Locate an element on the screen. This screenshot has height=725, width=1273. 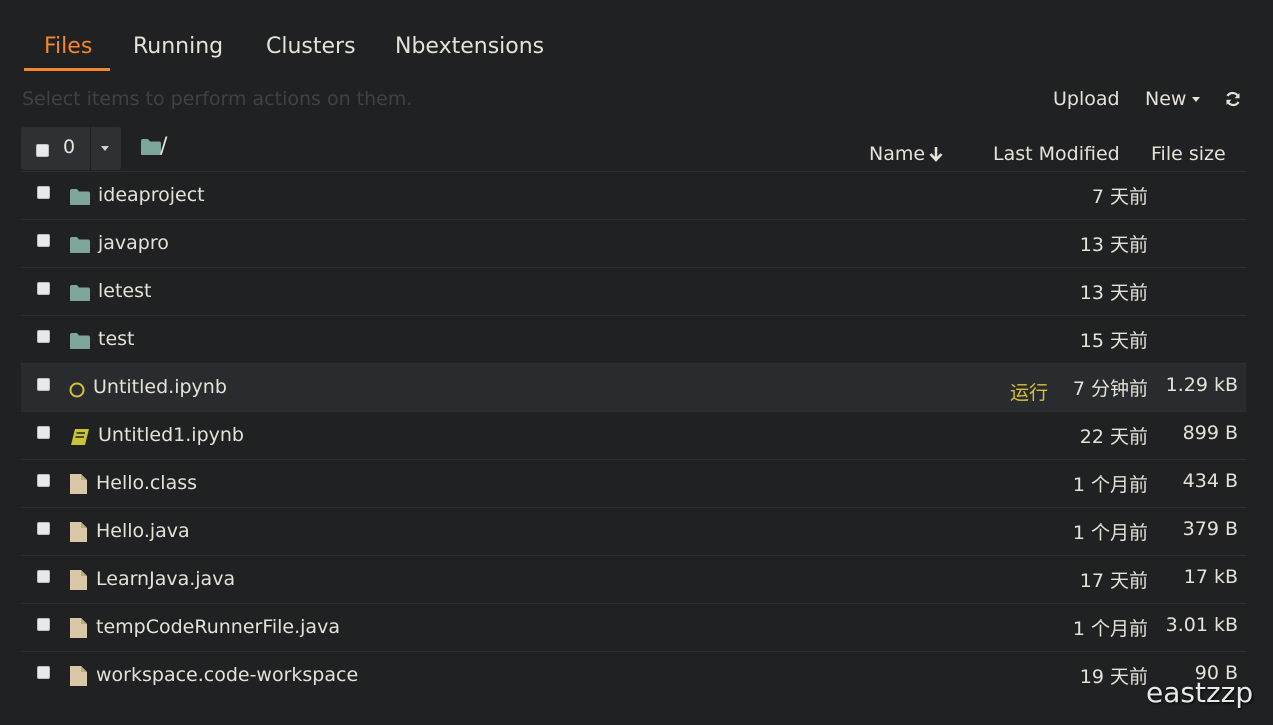
item-size: 3.01 kB is located at coordinates (1201, 625).